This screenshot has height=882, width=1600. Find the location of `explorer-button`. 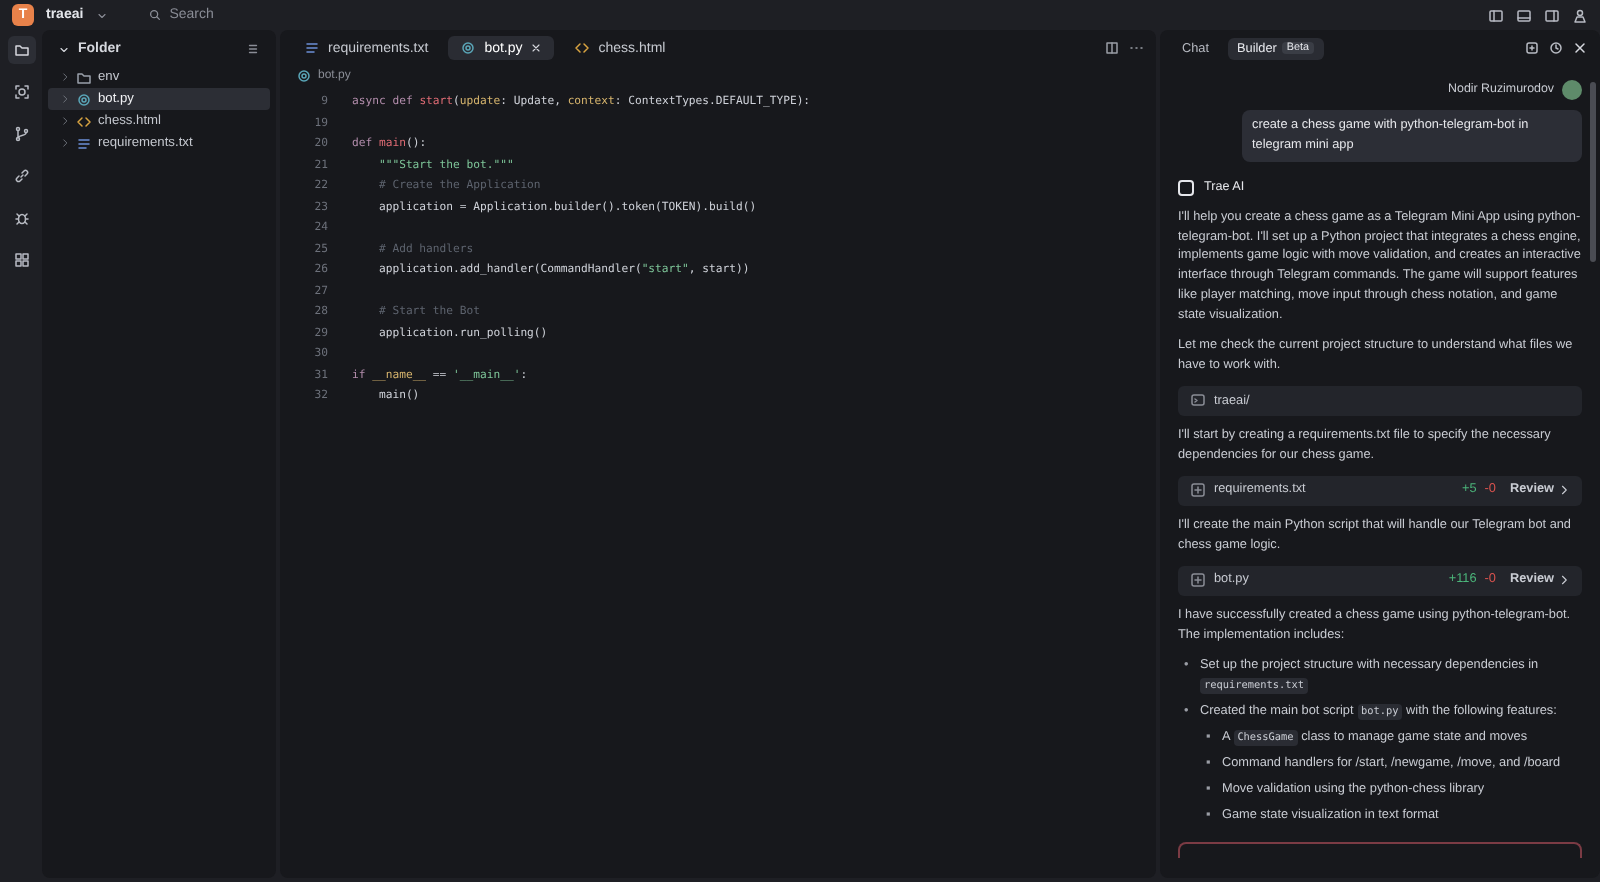

explorer-button is located at coordinates (21, 50).